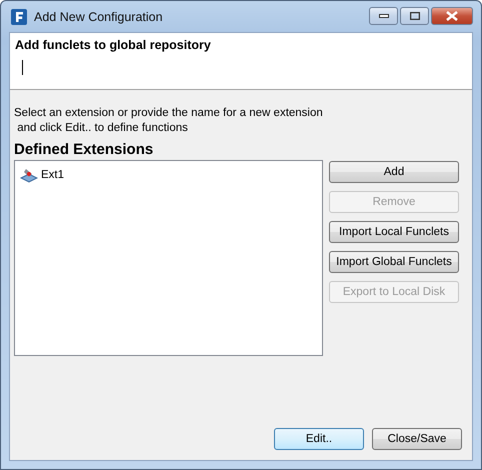 This screenshot has width=482, height=470. What do you see at coordinates (29, 175) in the screenshot?
I see `extension-icon` at bounding box center [29, 175].